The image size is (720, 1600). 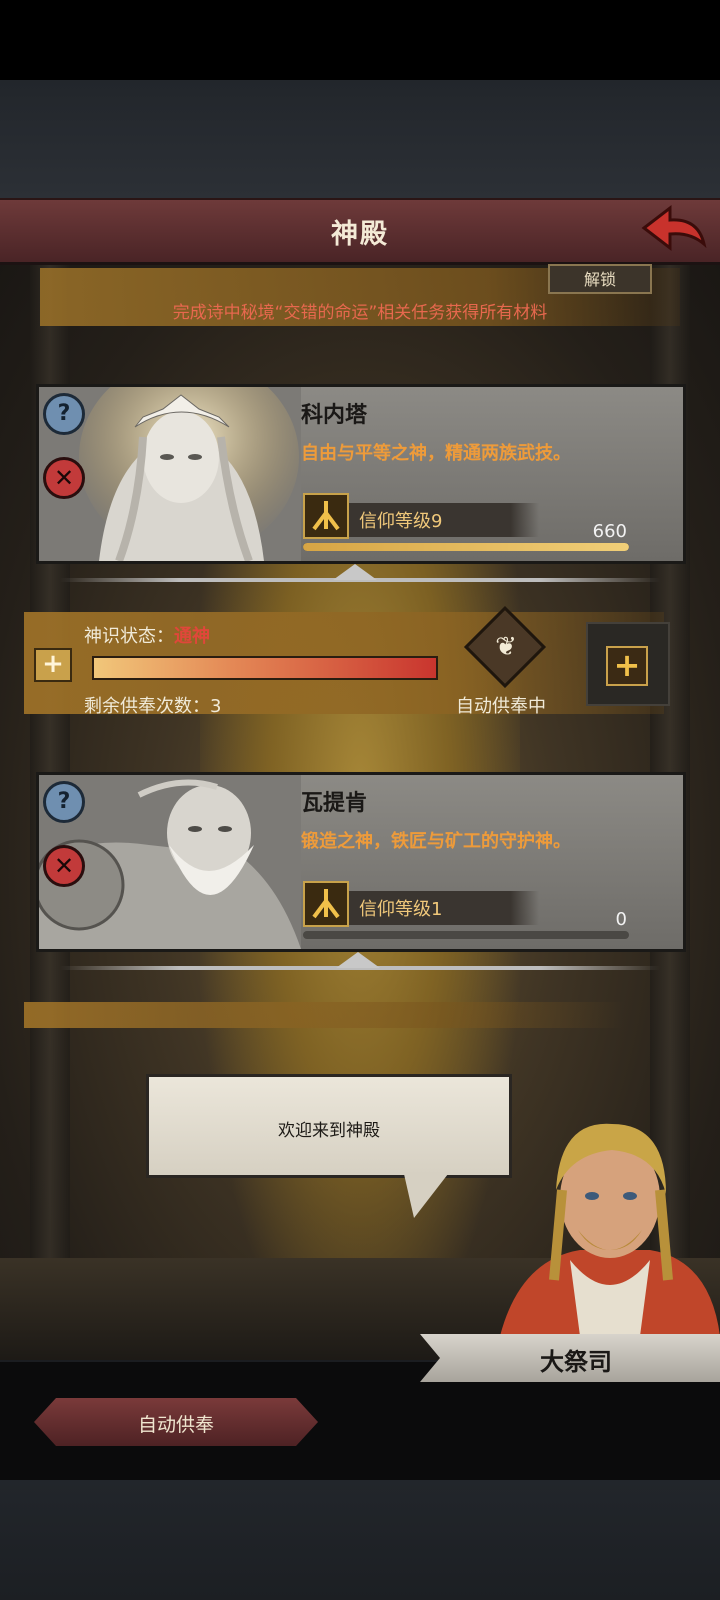 What do you see at coordinates (129, 636) in the screenshot?
I see `divine-status-caption: 神识状态：` at bounding box center [129, 636].